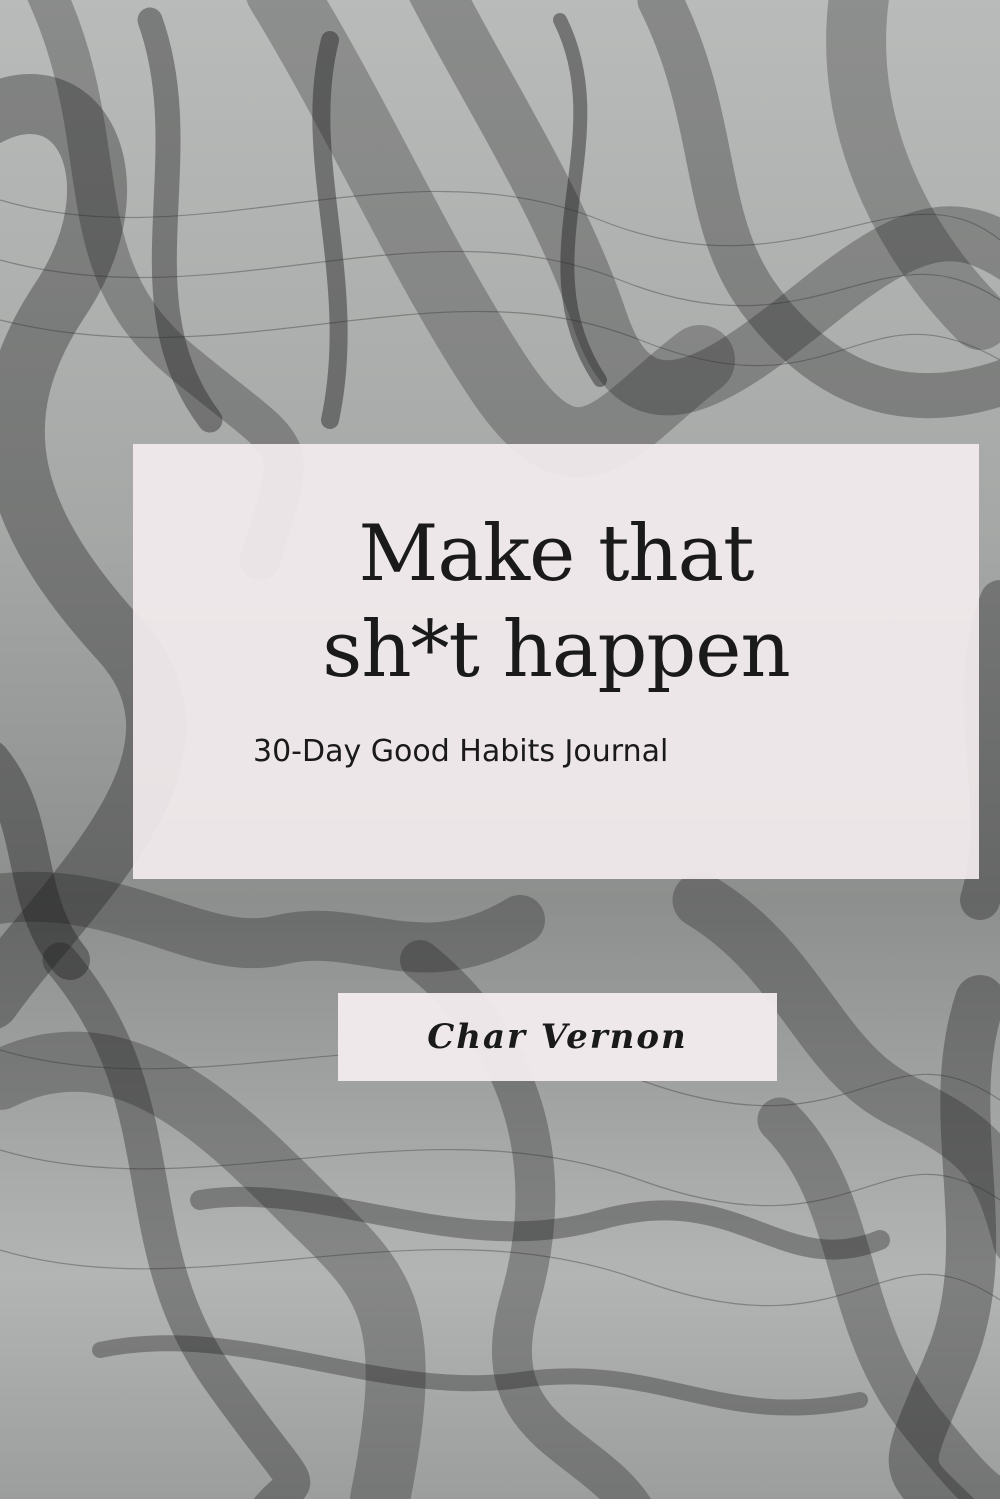  I want to click on title-line-1: Make that, so click(556, 554).